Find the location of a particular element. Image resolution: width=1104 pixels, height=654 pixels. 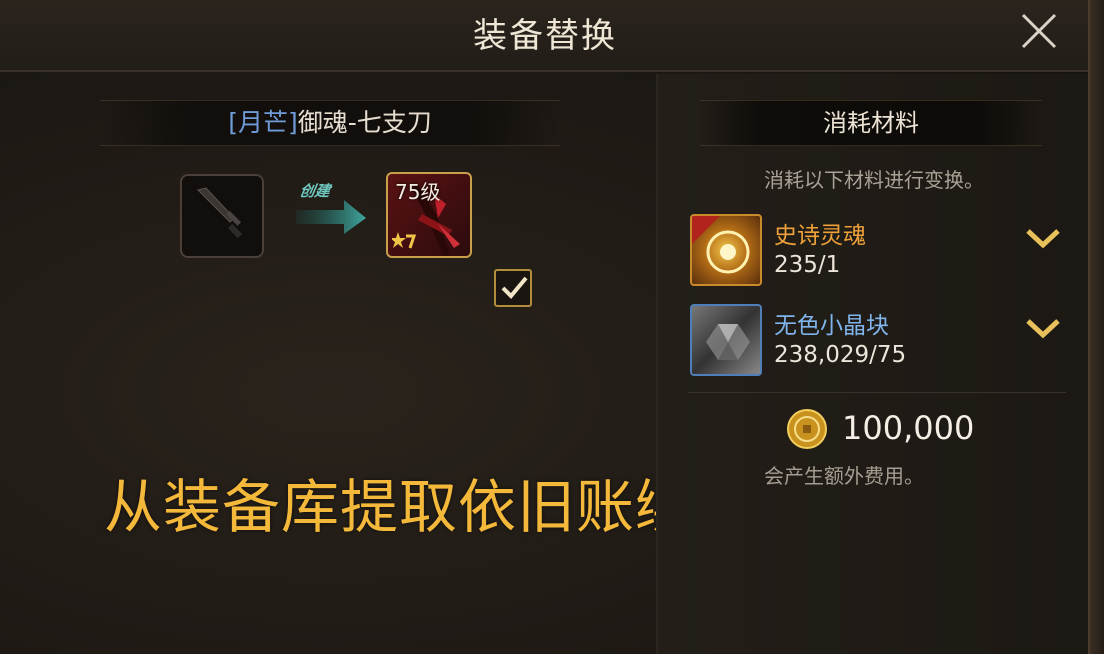

close-button is located at coordinates (1039, 31).